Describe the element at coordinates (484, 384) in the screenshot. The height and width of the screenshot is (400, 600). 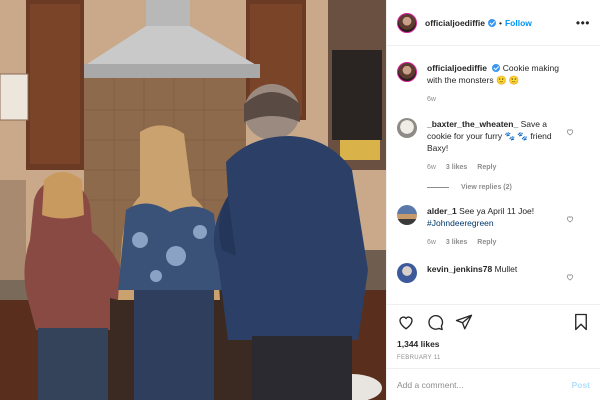
I see `comment-input` at that location.